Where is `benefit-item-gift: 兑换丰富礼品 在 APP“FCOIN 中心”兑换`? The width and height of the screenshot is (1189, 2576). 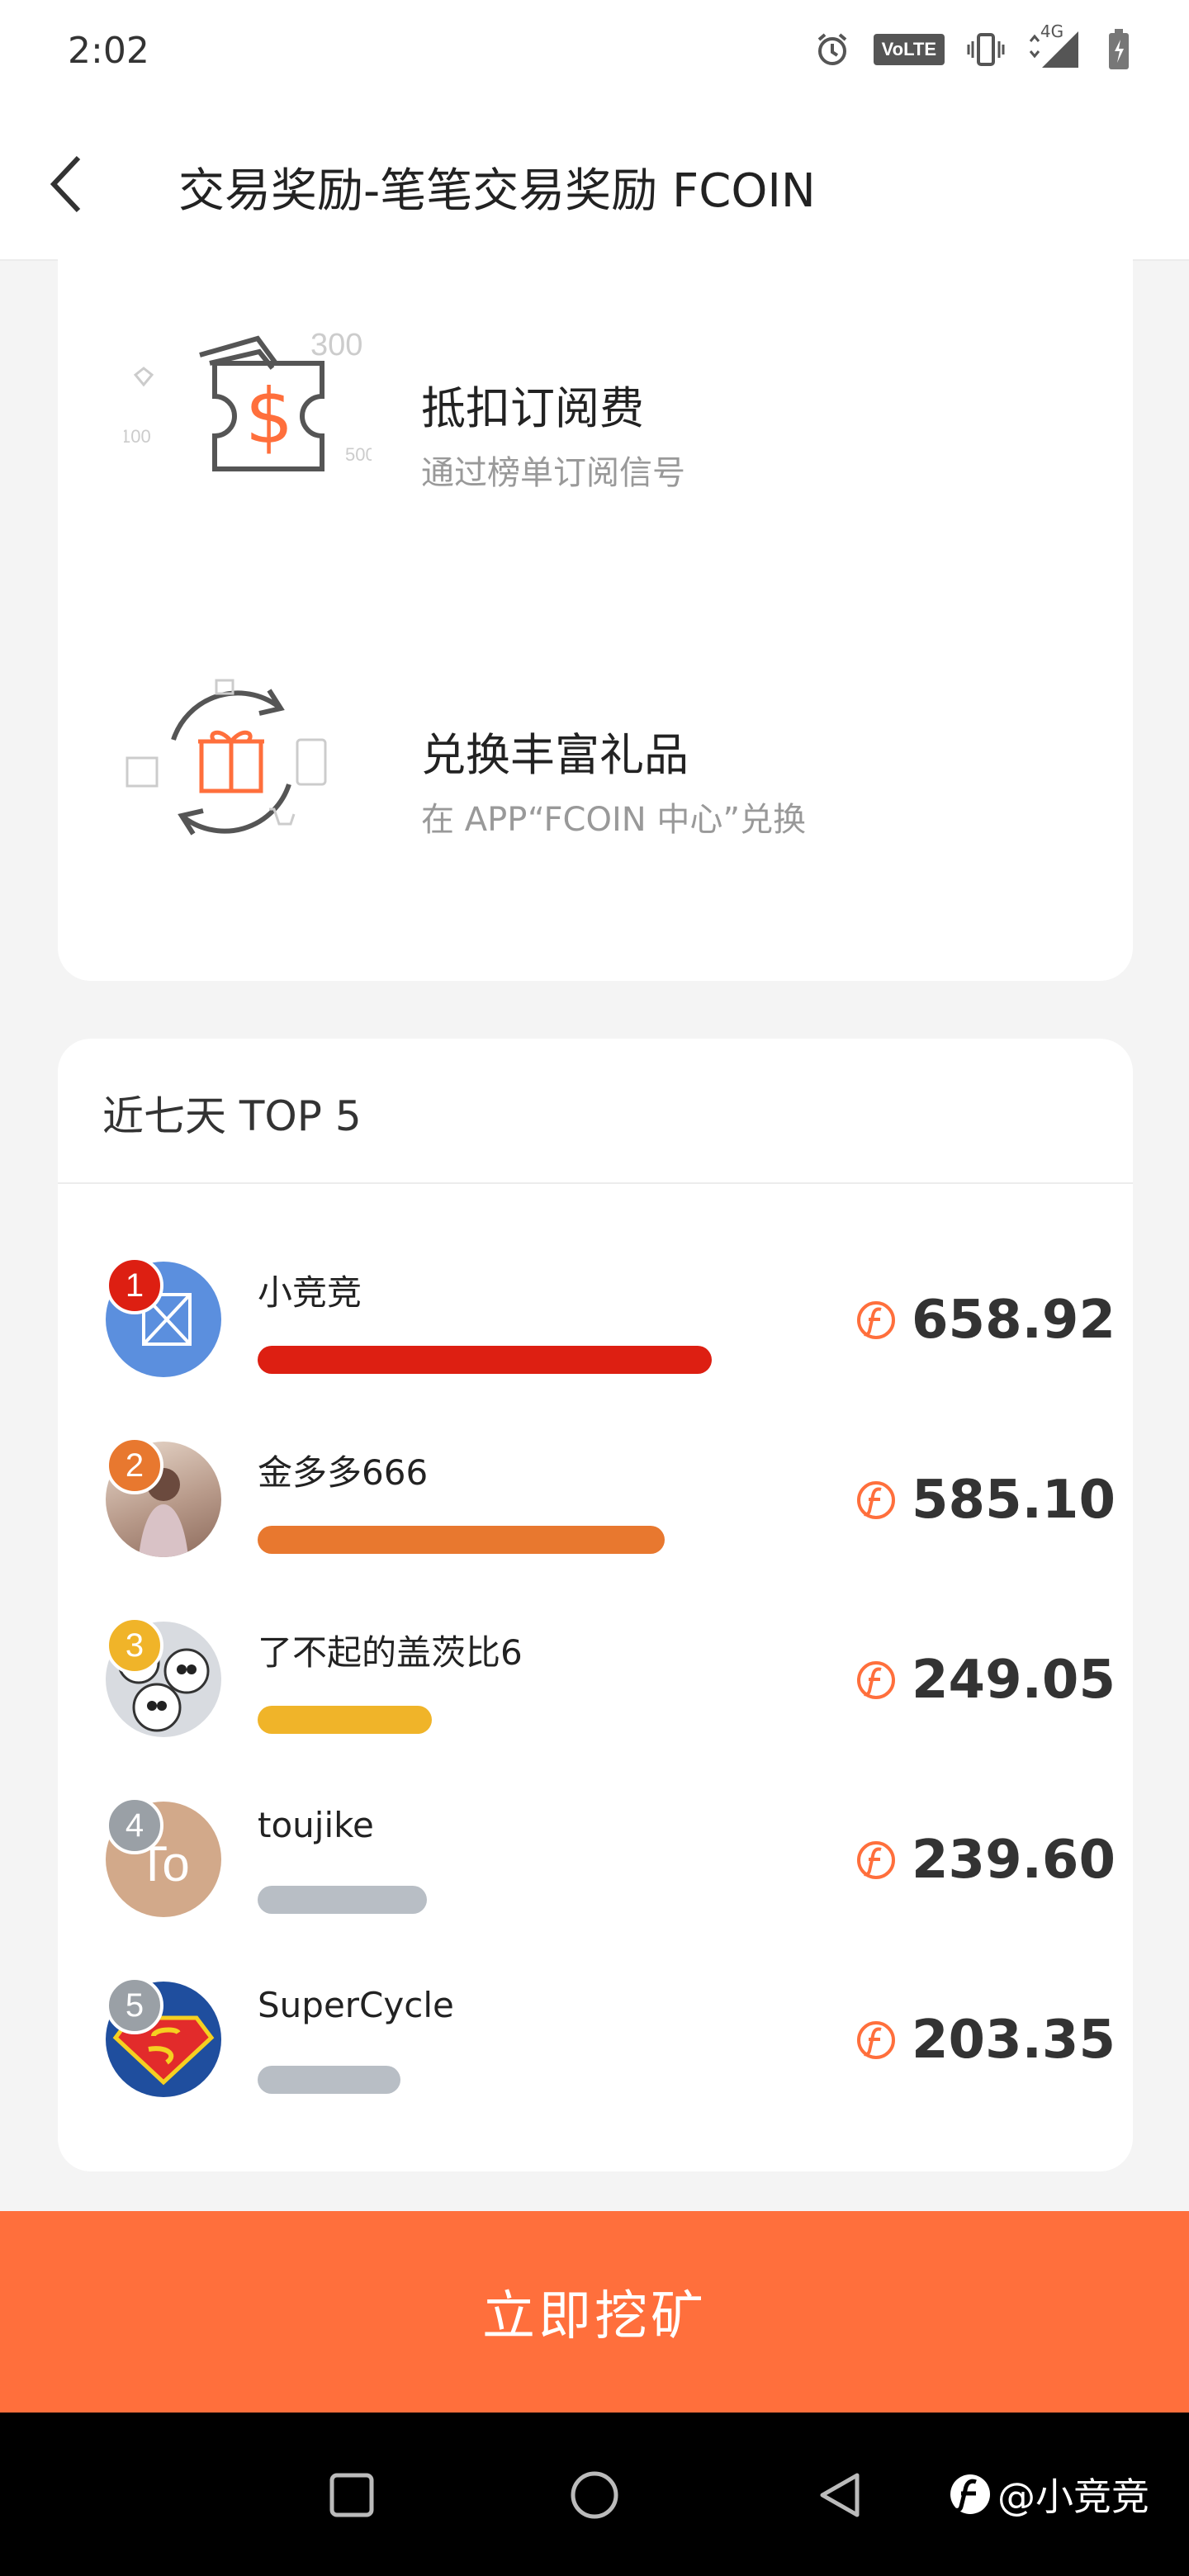
benefit-item-gift: 兑换丰富礼品 在 APP“FCOIN 中心”兑换 is located at coordinates (595, 809).